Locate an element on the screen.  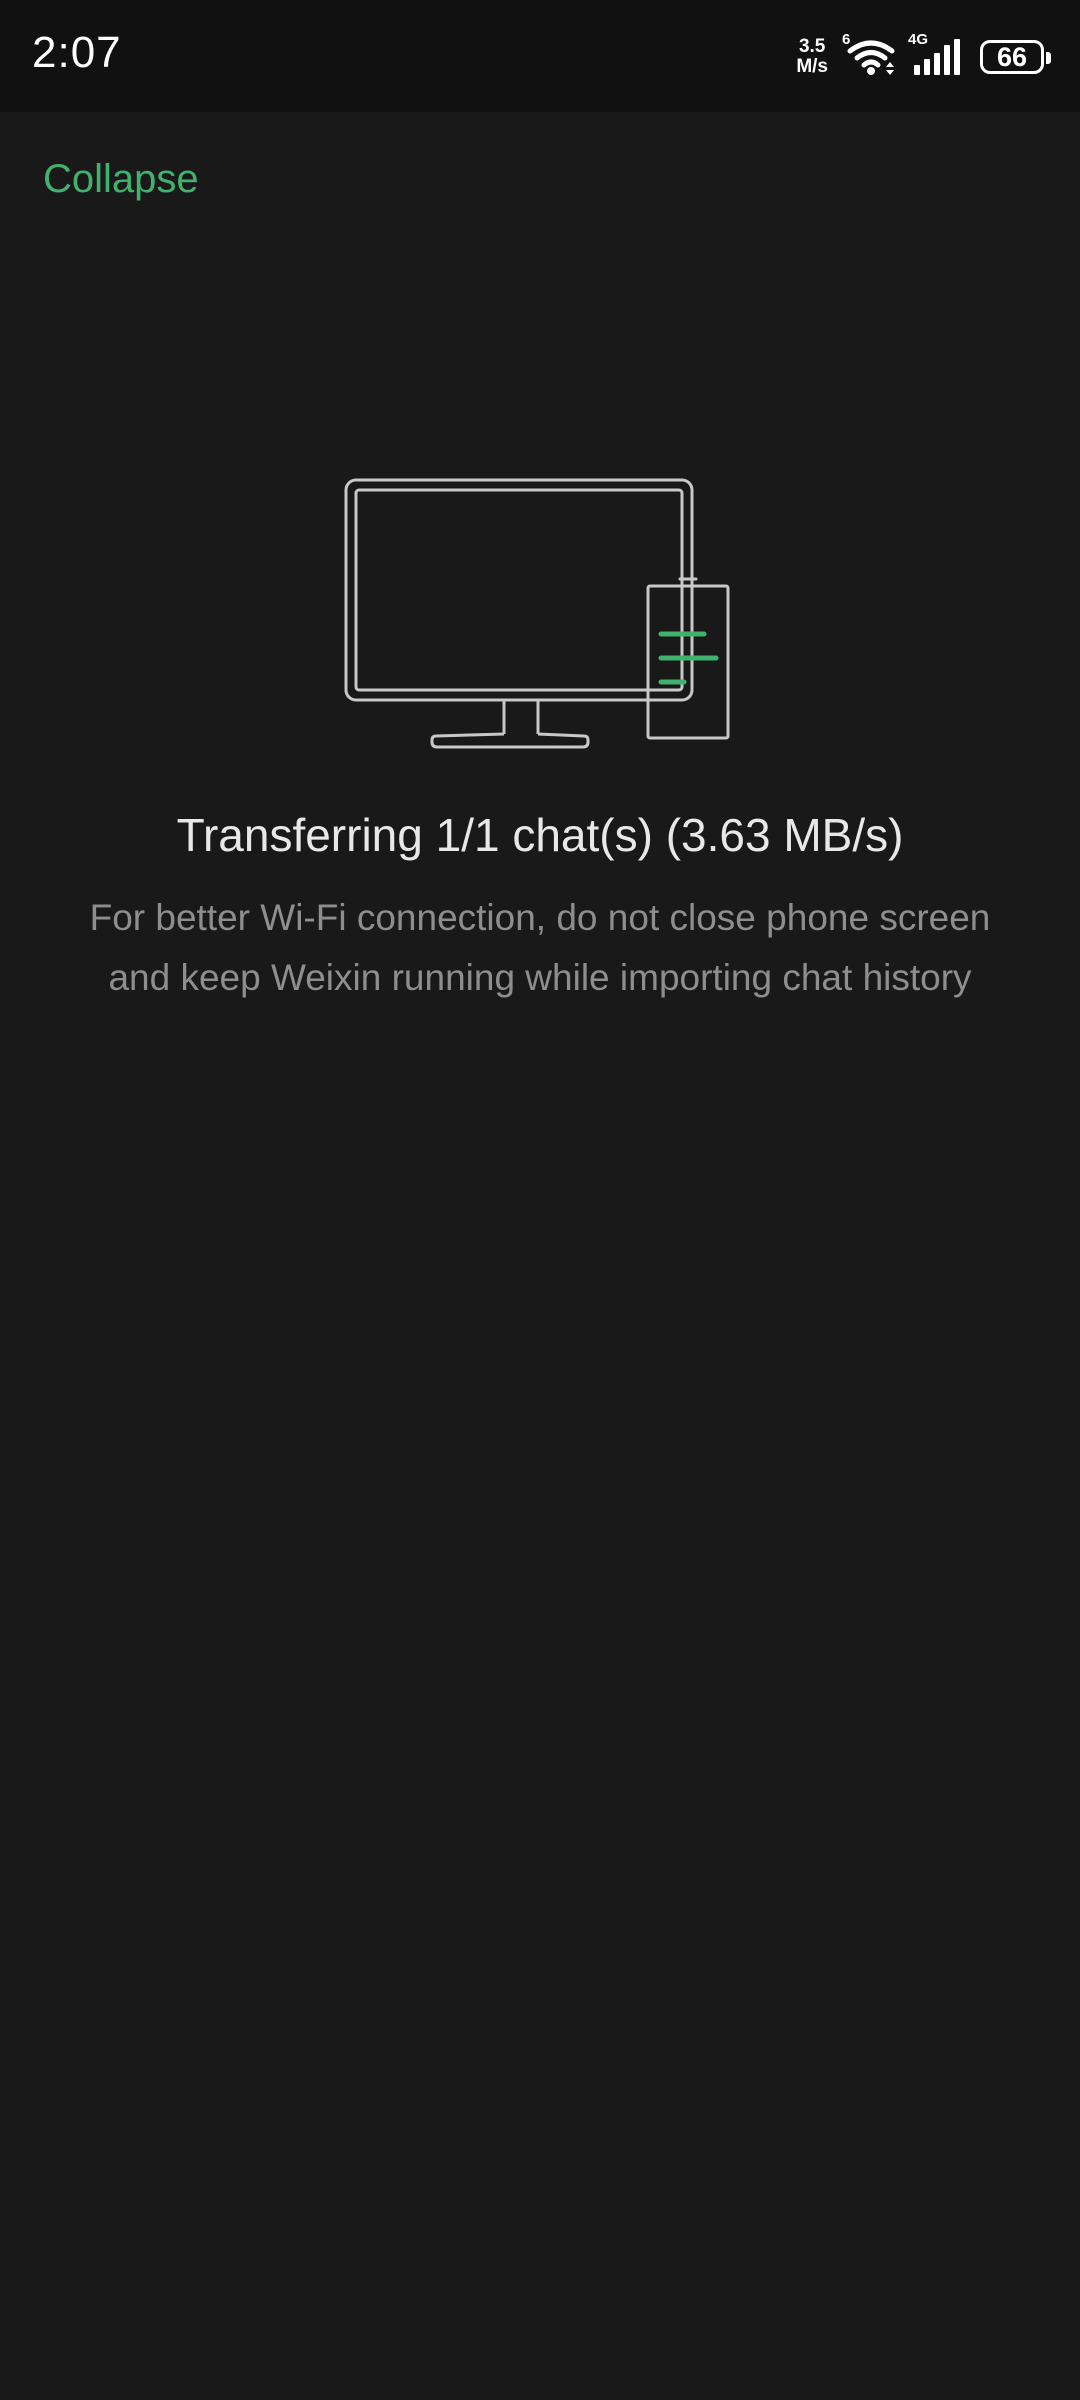
network-speed-value: 3.5 is located at coordinates (812, 46).